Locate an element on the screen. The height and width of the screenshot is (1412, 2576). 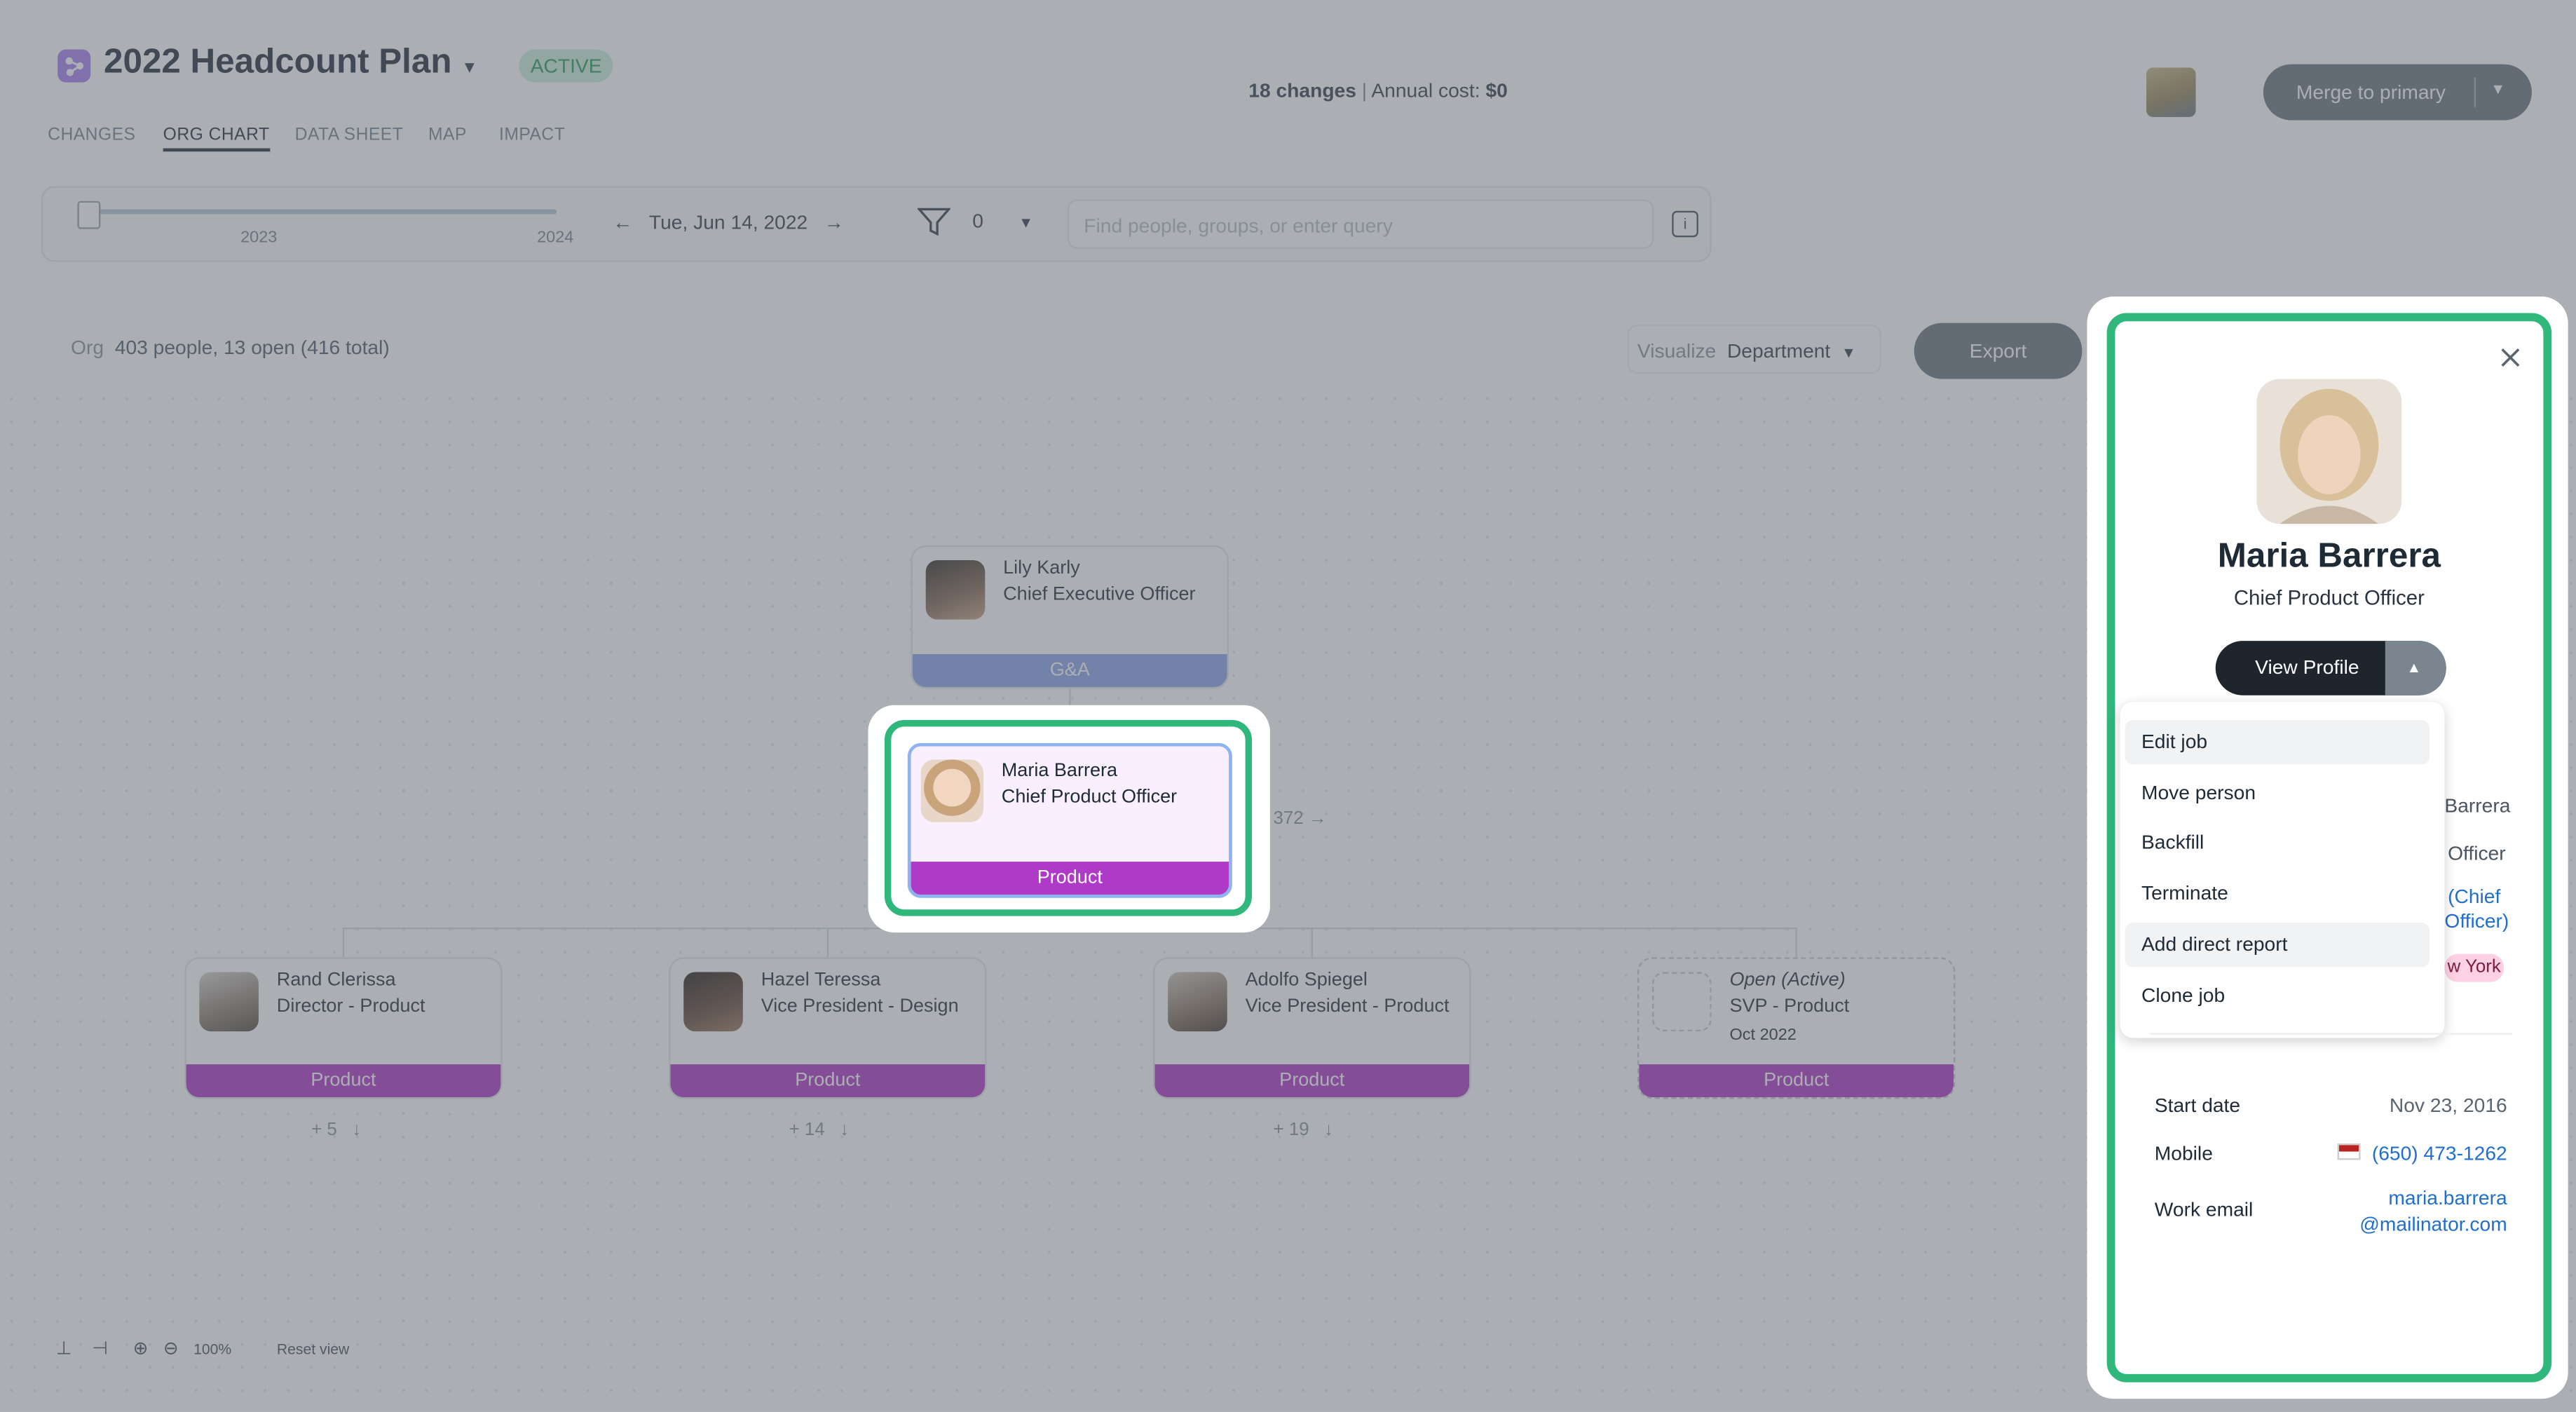
mobile-label: Mobile is located at coordinates (2183, 1153).